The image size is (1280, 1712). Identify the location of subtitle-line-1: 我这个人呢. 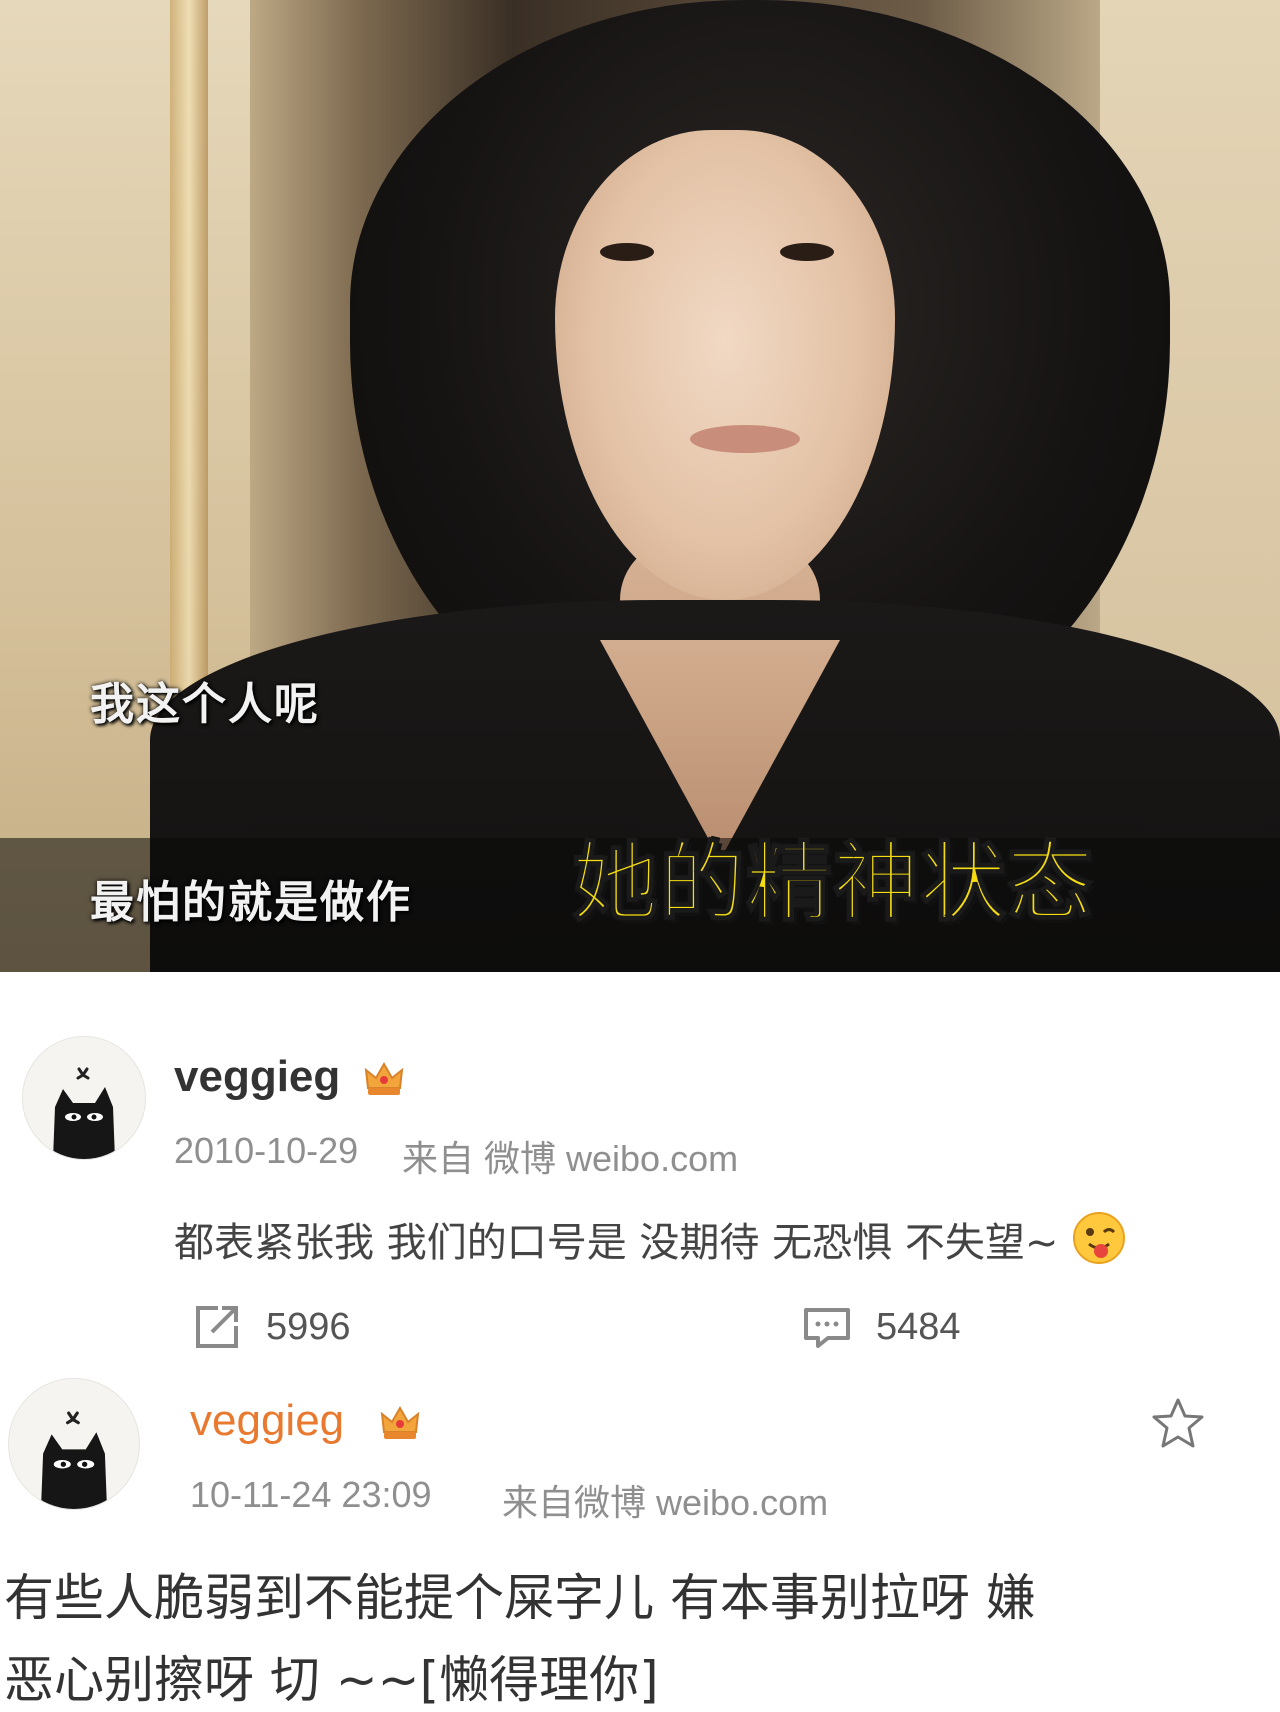
(205, 704).